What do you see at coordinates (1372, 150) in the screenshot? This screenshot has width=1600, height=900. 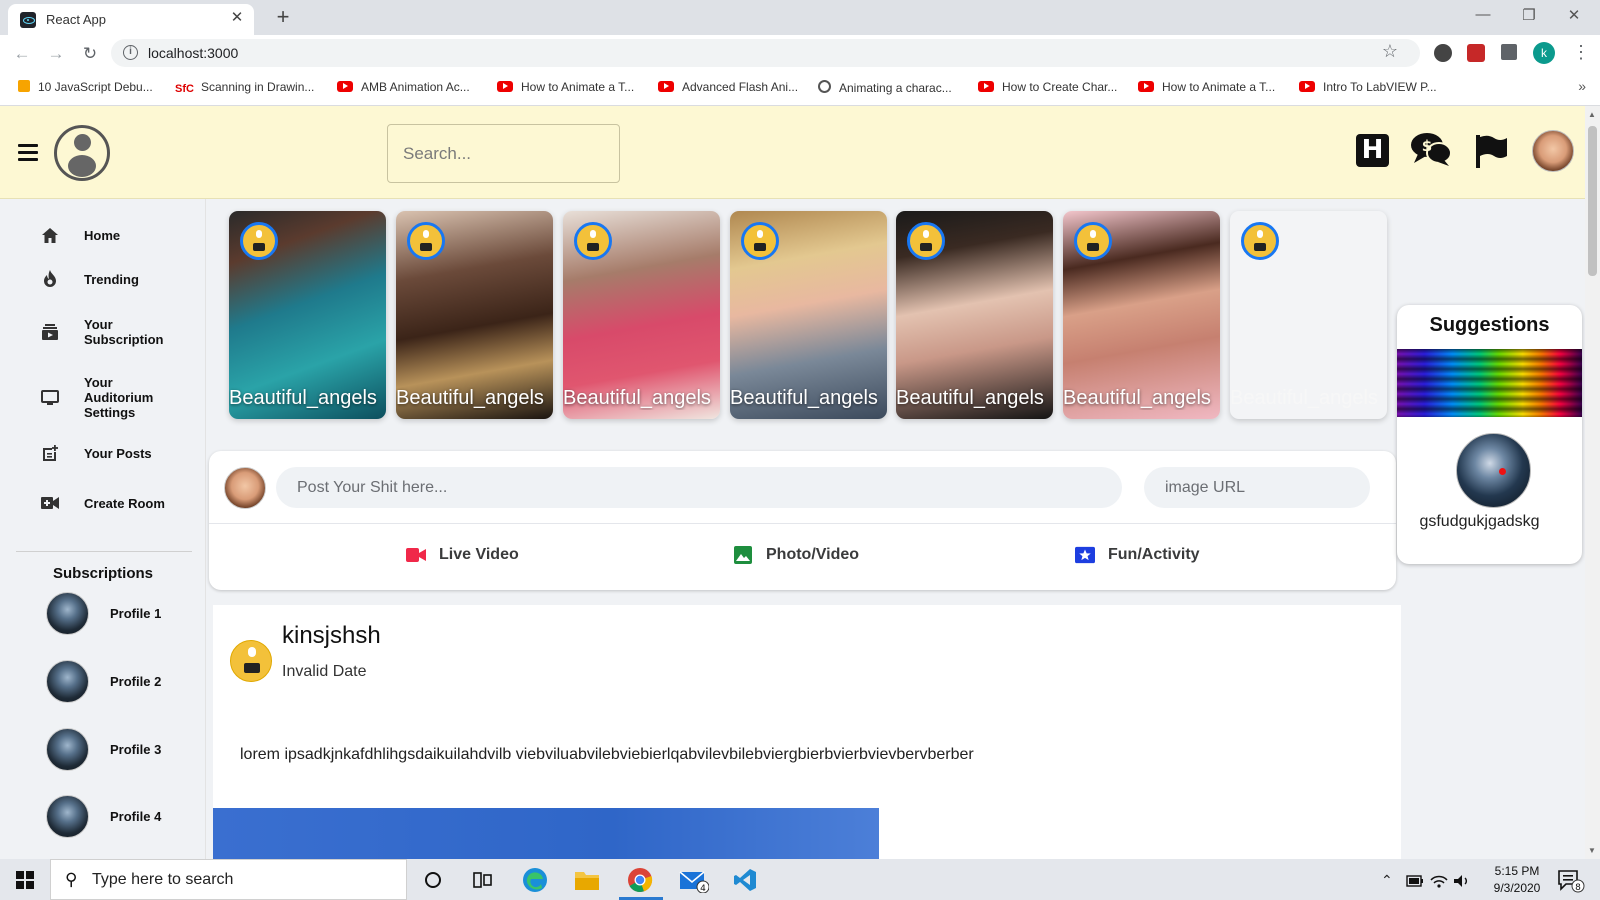 I see `h-icon: H` at bounding box center [1372, 150].